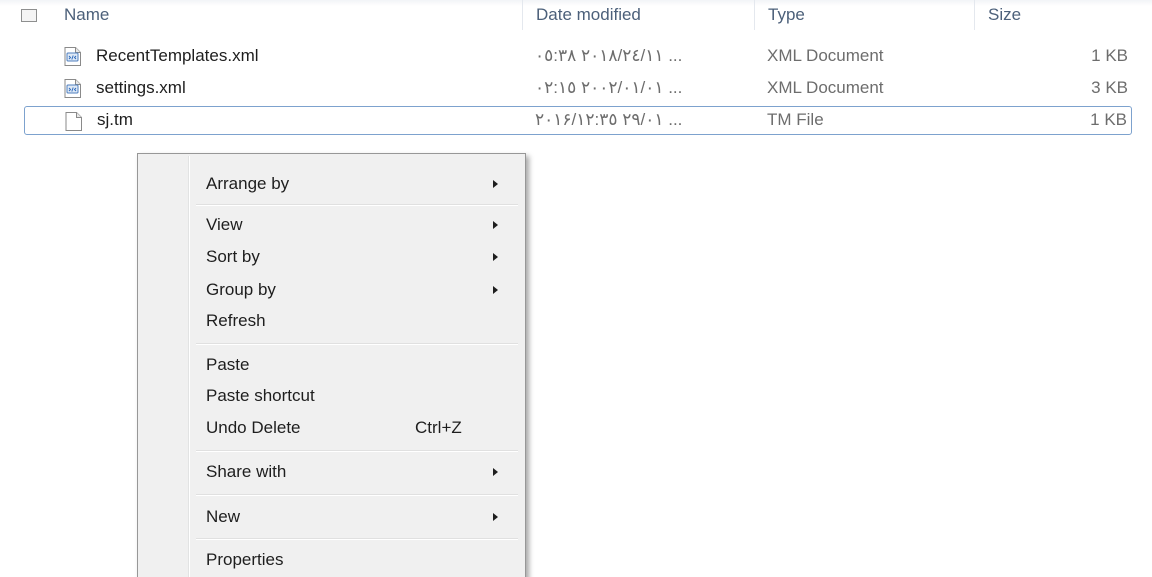  I want to click on file-name: sj.tm, so click(115, 119).